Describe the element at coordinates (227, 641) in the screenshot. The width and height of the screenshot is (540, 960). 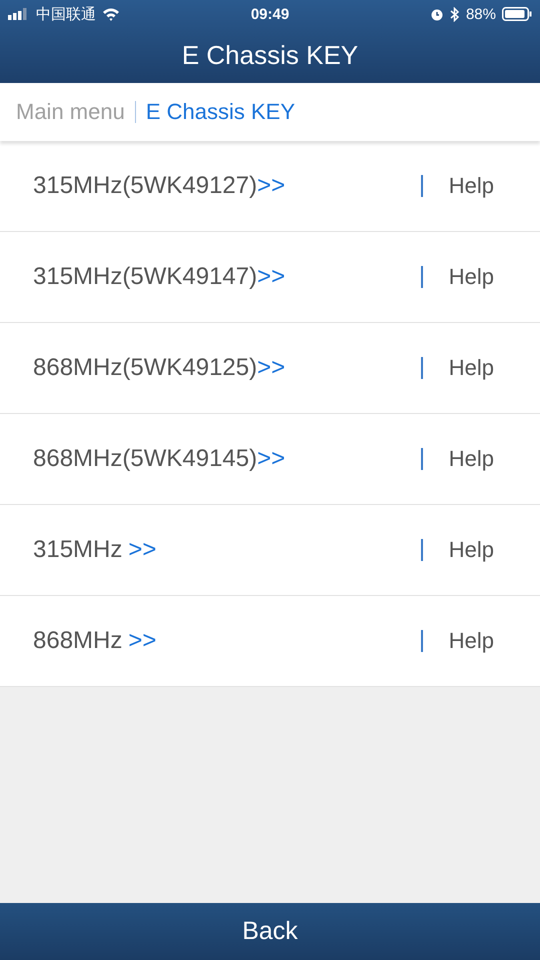
I see `menu-item-link: 868MHz >>` at that location.